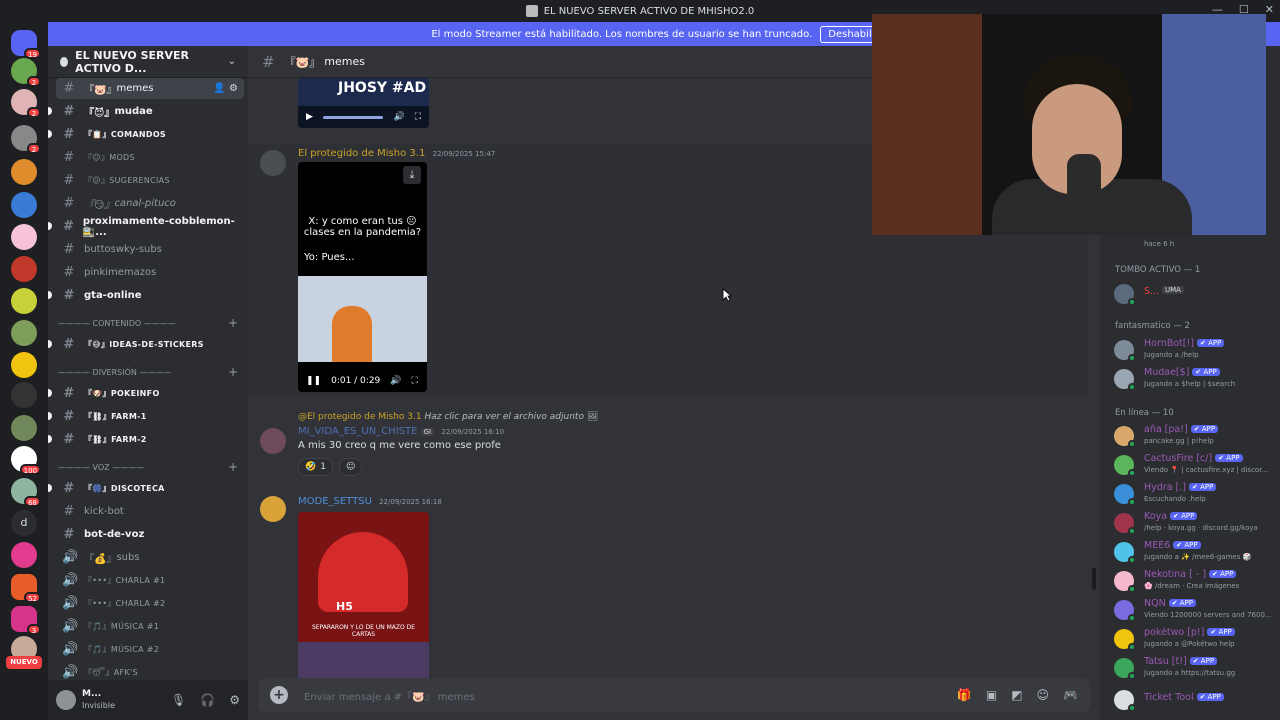 The width and height of the screenshot is (1280, 720). What do you see at coordinates (146, 134) in the screenshot?
I see `channel-item-comandos: # 『📋』 comandos` at bounding box center [146, 134].